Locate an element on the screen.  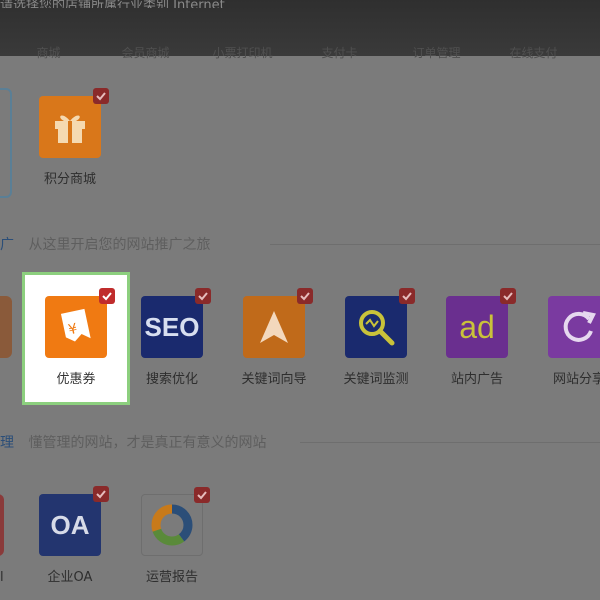
app-label: 企业OA is located at coordinates (70, 577).